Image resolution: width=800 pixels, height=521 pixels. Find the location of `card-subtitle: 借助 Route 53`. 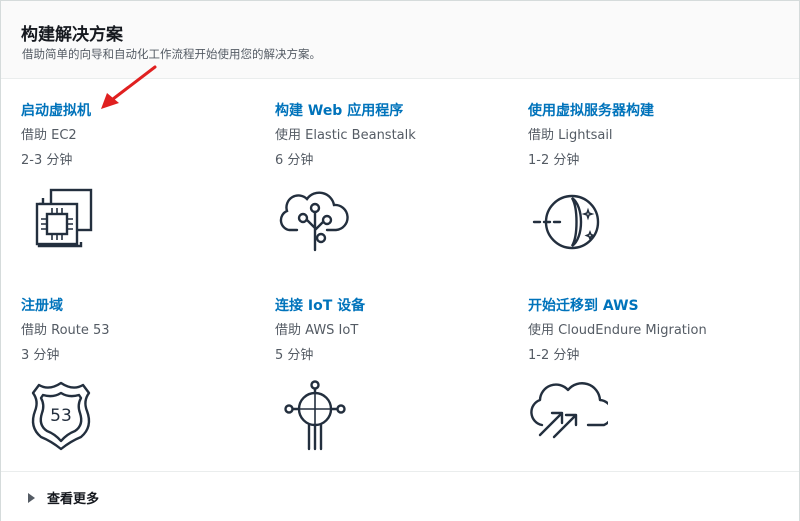

card-subtitle: 借助 Route 53 is located at coordinates (65, 330).